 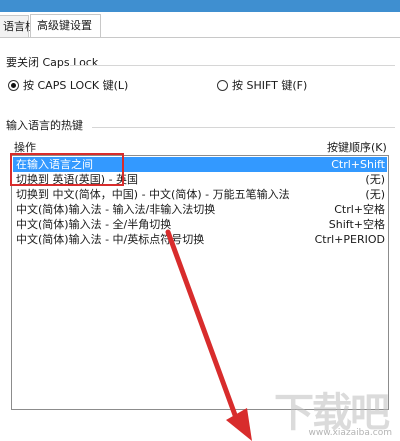 I want to click on list-item-action: 在输入语言之间, so click(x=54, y=164).